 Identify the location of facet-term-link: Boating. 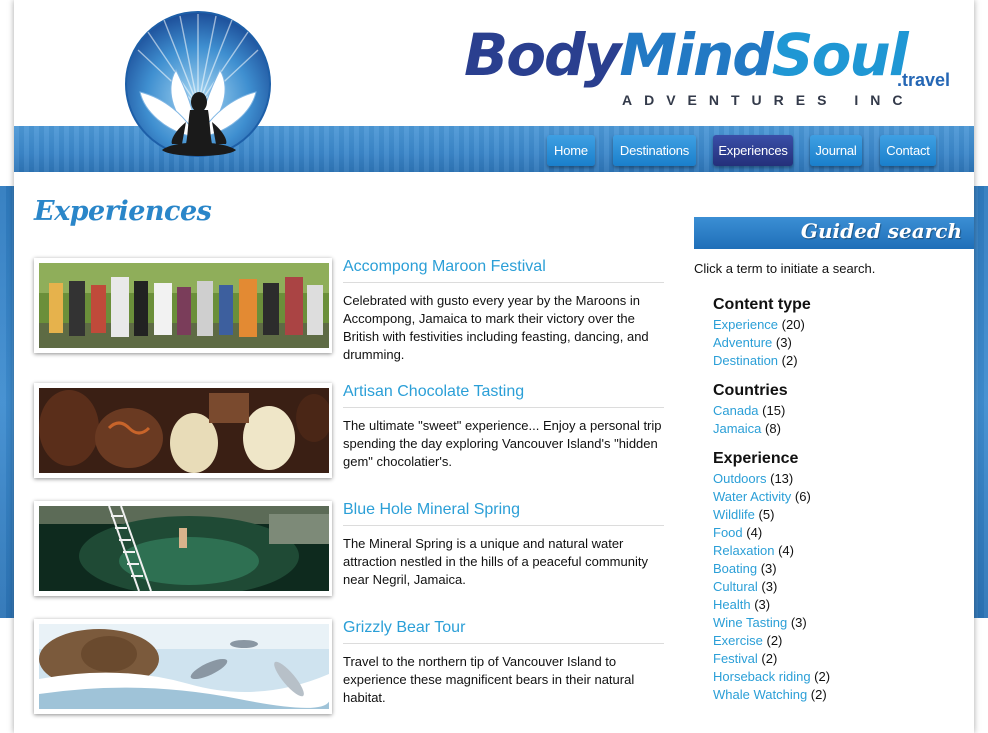
(735, 568).